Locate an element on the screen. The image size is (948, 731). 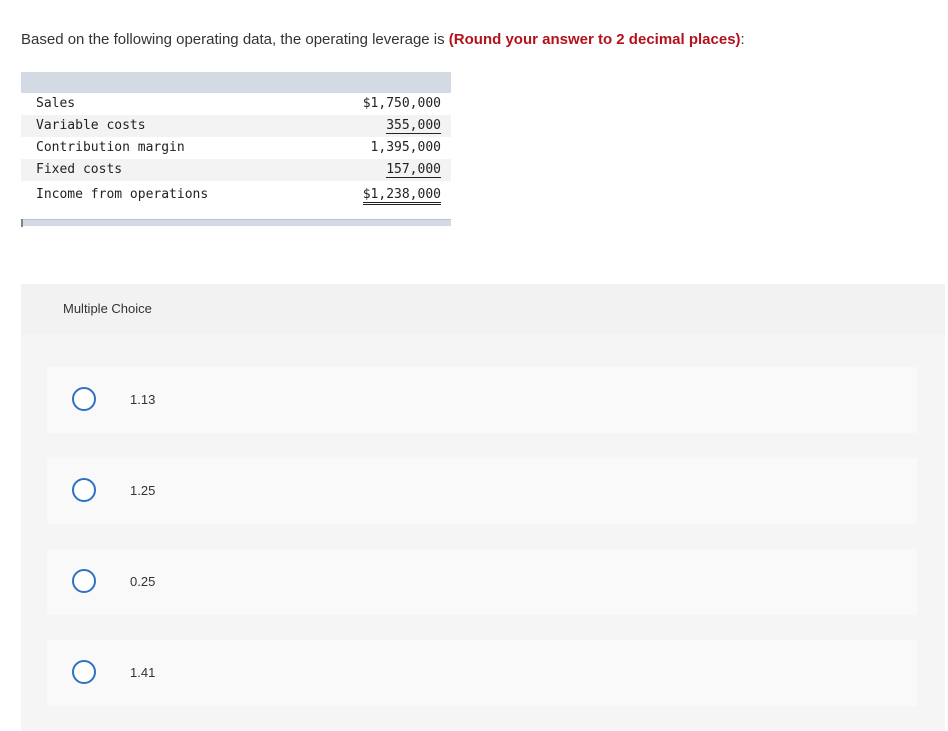
table-row-fixed-costs: Fixed costs 157,000 is located at coordinates (236, 170).